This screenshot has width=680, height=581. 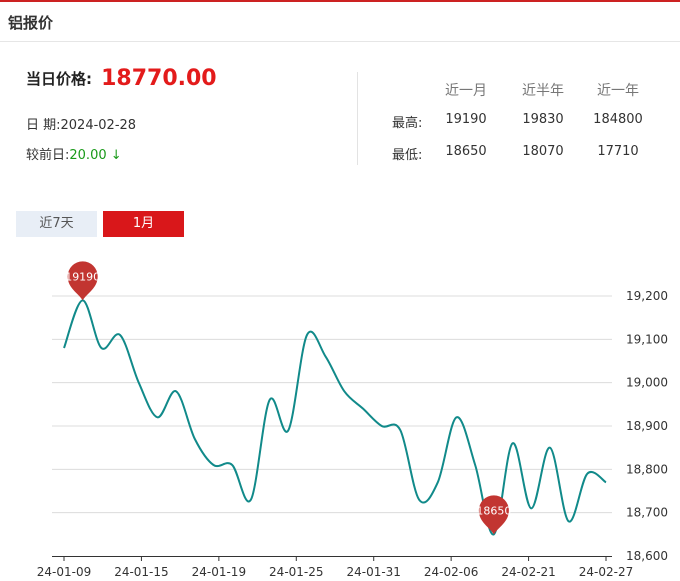 I want to click on stats-high-half-year: 19830, so click(x=543, y=119).